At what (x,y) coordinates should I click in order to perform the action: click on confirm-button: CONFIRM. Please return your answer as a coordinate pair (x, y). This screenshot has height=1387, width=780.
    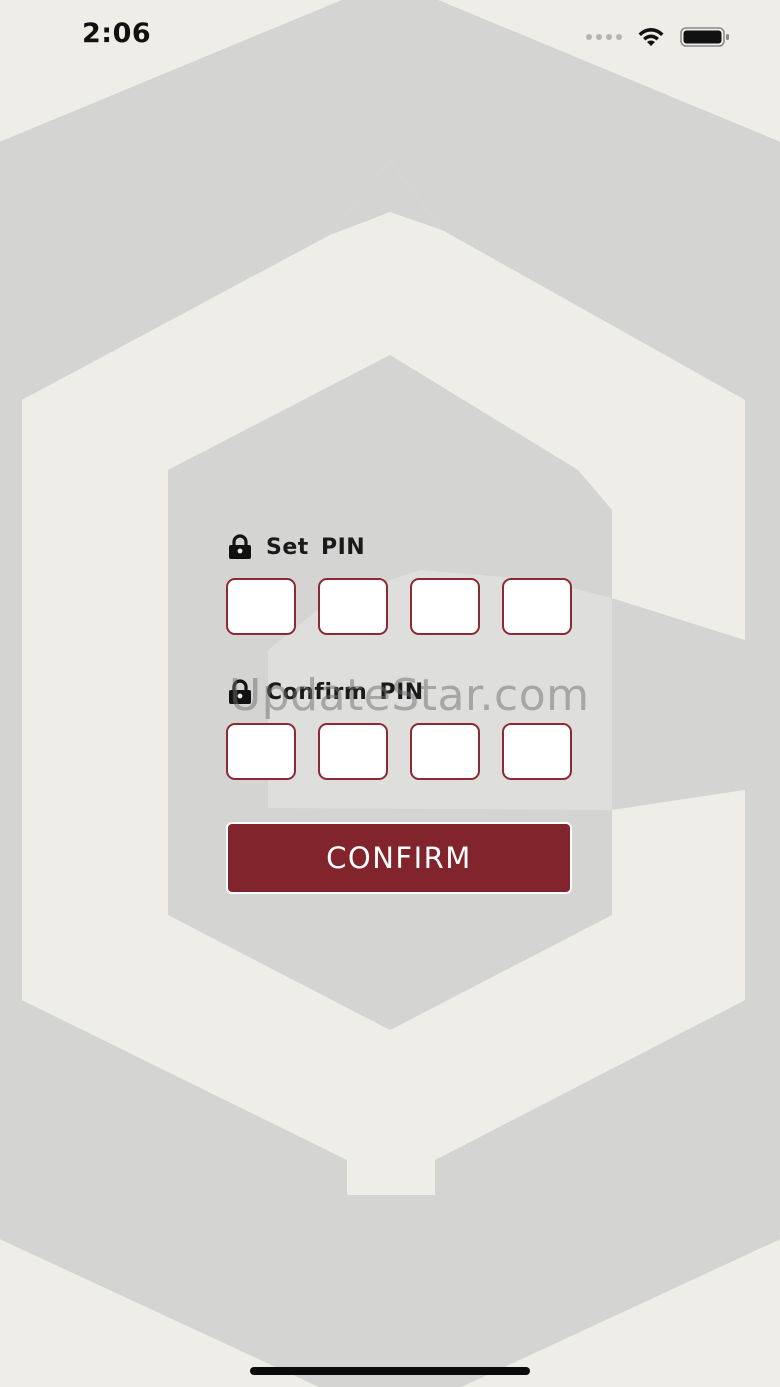
    Looking at the image, I should click on (399, 858).